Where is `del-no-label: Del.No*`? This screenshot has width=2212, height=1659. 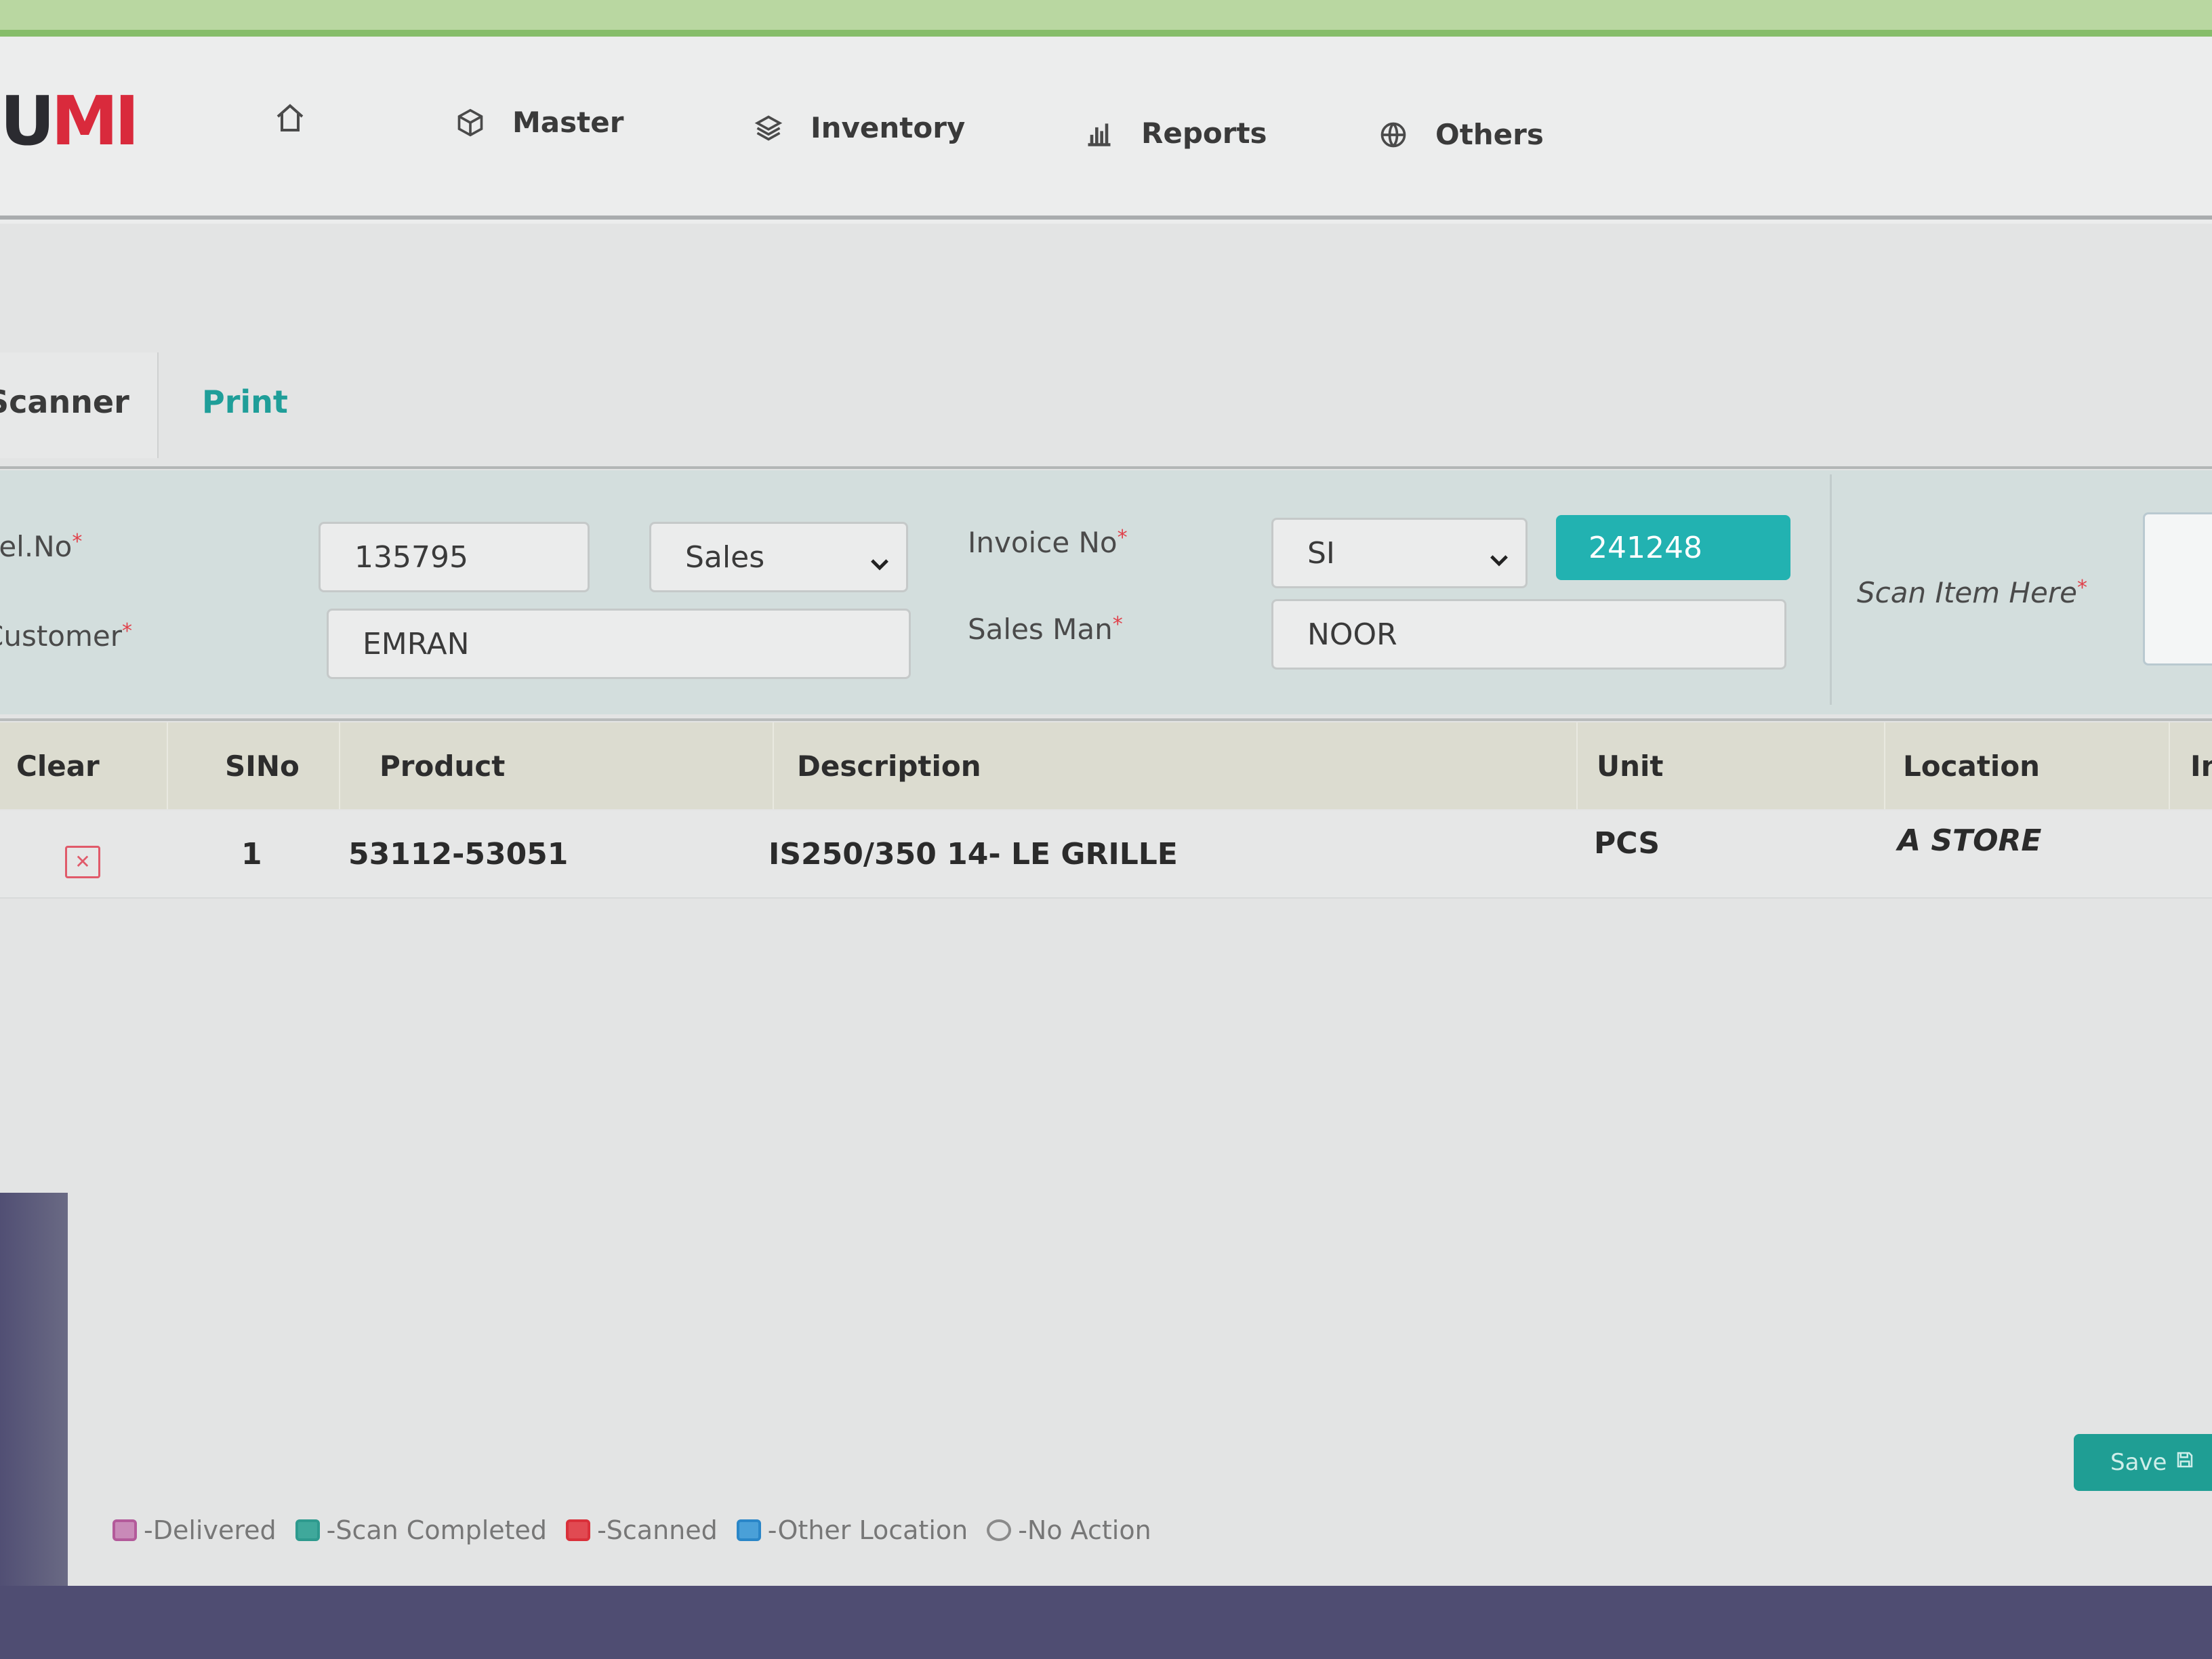 del-no-label: Del.No* is located at coordinates (41, 547).